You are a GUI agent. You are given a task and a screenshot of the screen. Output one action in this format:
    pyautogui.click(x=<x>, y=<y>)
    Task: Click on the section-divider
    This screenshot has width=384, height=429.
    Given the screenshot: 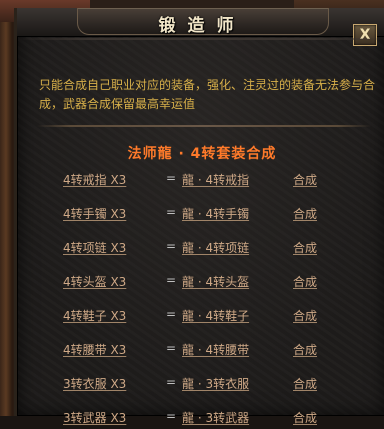 What is the action you would take?
    pyautogui.click(x=204, y=126)
    